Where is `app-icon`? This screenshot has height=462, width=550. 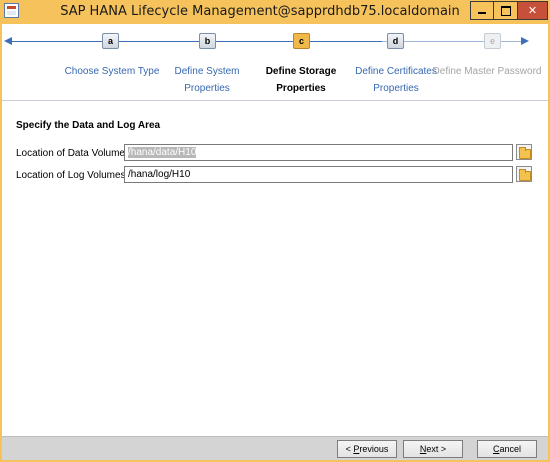 app-icon is located at coordinates (11, 10).